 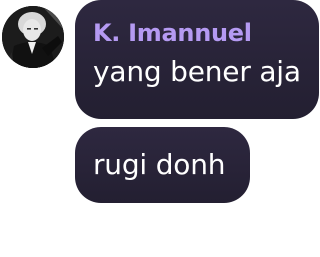 I want to click on message-text: rugi donh, so click(x=159, y=164).